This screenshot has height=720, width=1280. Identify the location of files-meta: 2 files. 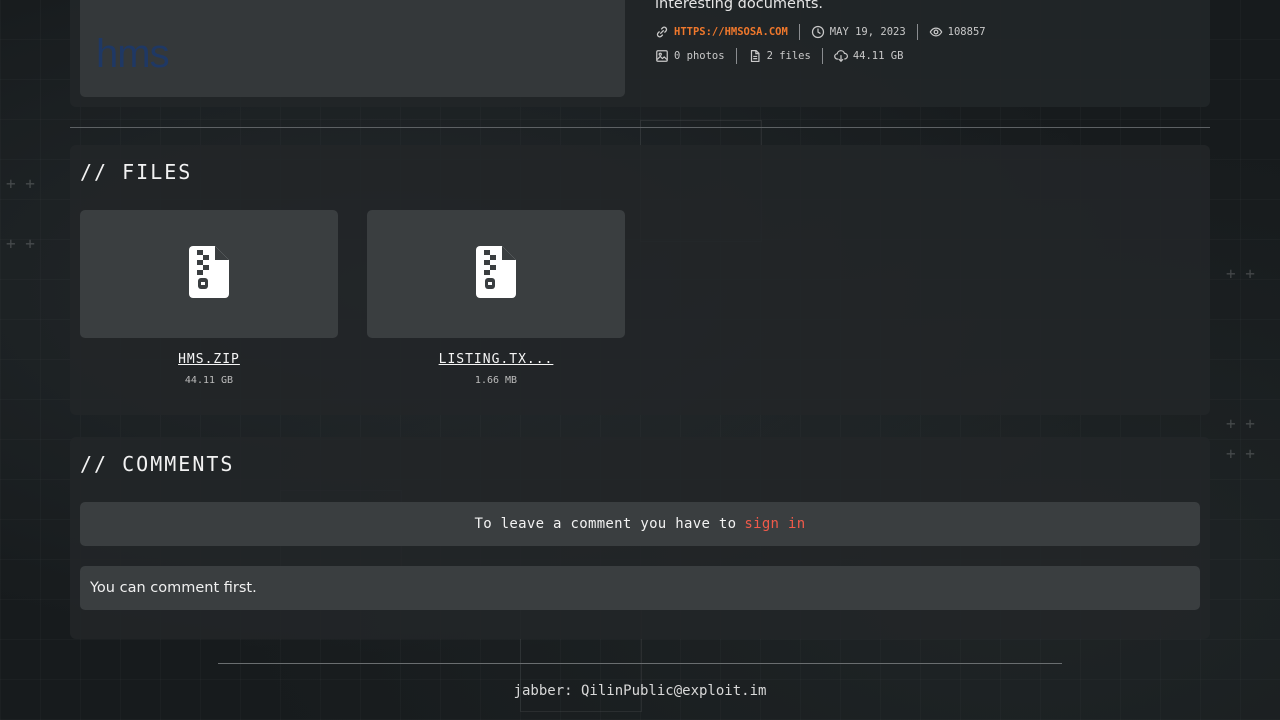
(779, 56).